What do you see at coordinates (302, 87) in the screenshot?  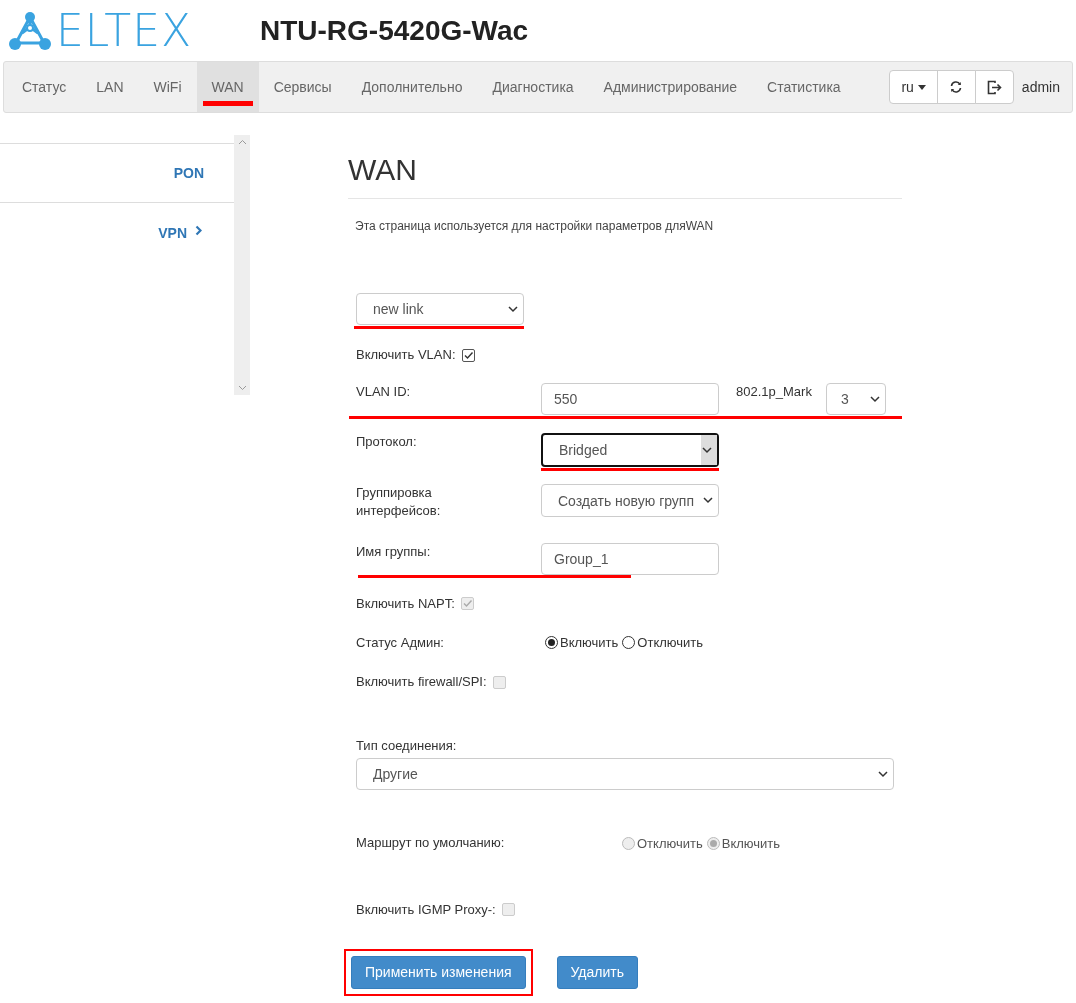 I see `nav-tab: Сервисы` at bounding box center [302, 87].